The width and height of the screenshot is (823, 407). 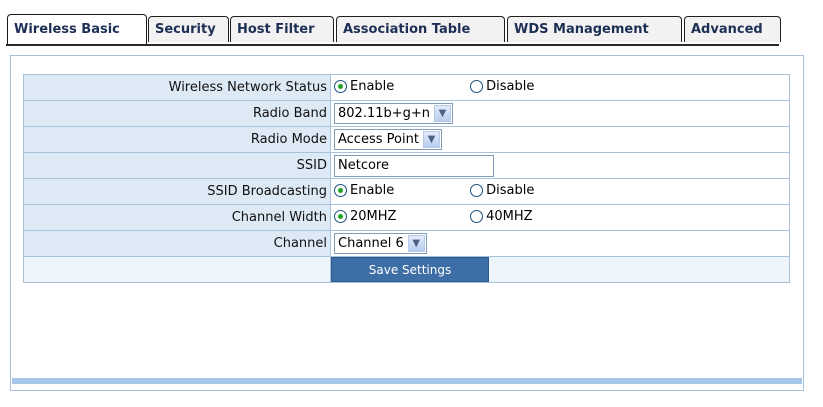 What do you see at coordinates (371, 243) in the screenshot?
I see `channel-value: Channel 6` at bounding box center [371, 243].